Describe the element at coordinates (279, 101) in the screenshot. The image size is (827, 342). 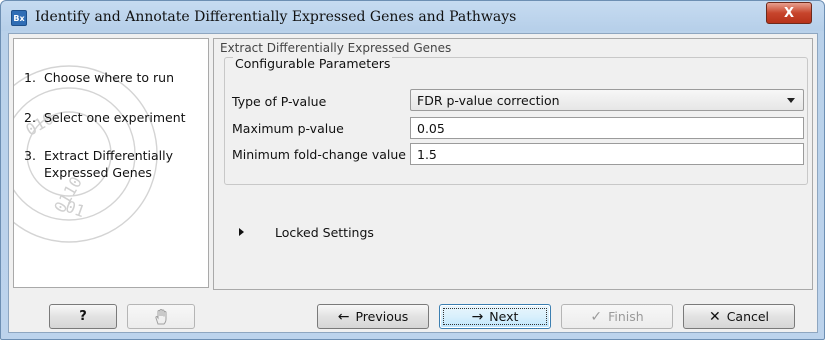
I see `pvalue-type-label: Type of P-value` at that location.